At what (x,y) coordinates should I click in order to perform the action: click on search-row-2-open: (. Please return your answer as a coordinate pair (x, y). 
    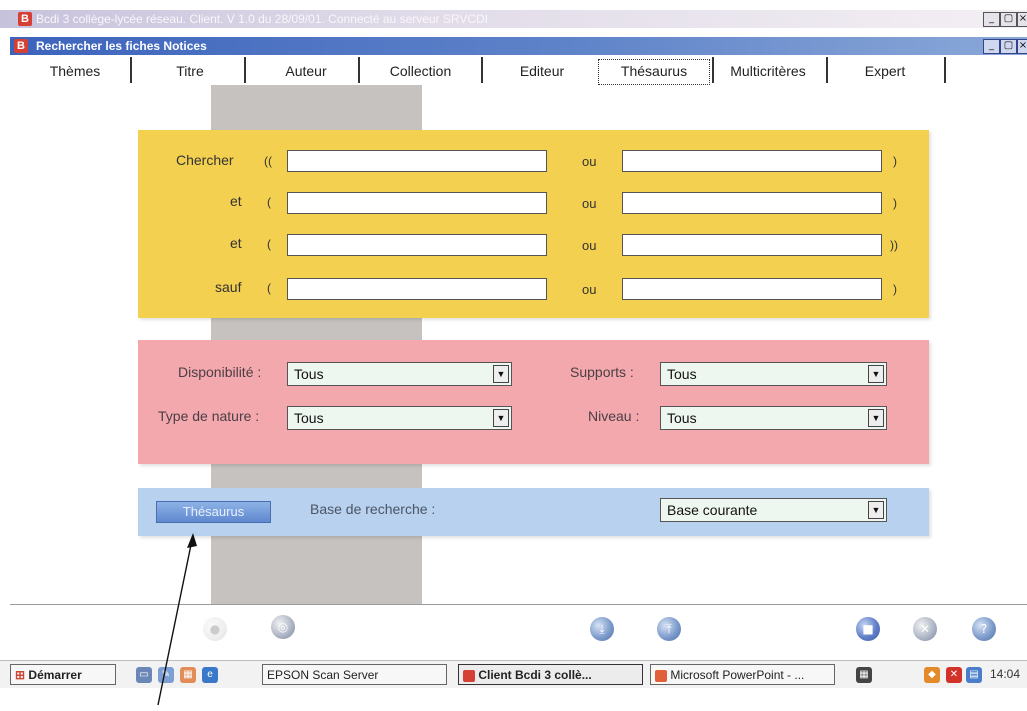
    Looking at the image, I should click on (269, 202).